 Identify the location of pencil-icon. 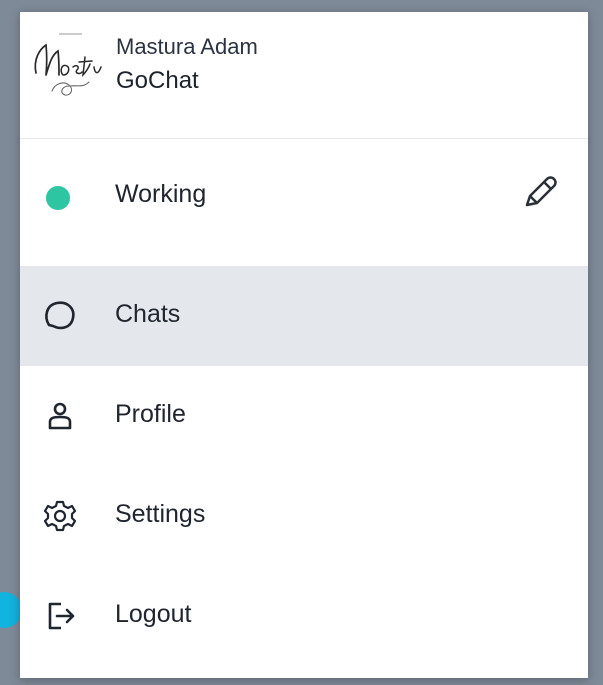
(541, 191).